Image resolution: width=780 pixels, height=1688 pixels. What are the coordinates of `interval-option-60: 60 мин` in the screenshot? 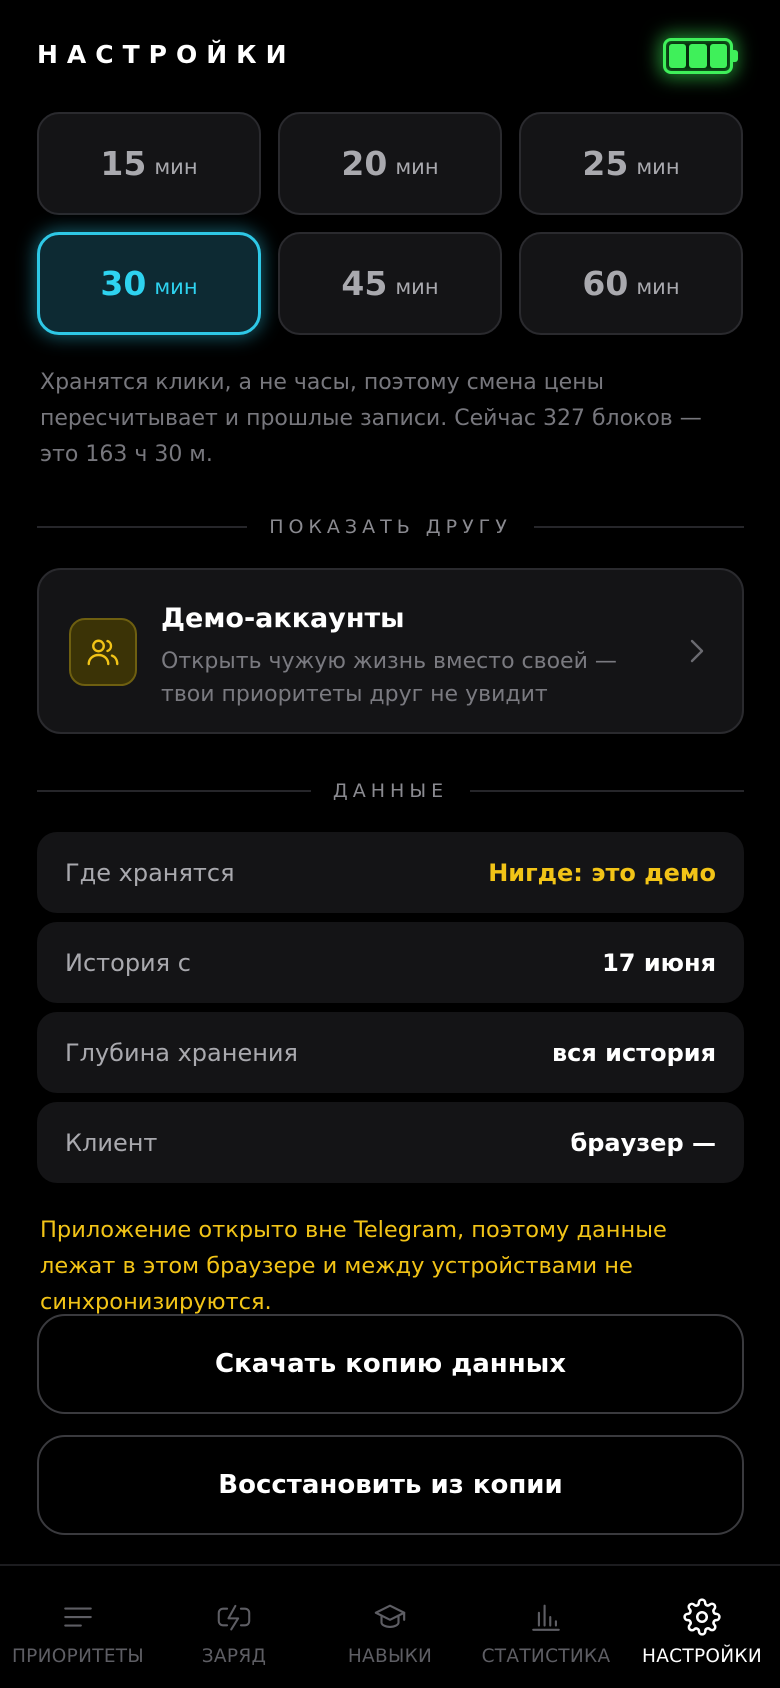 It's located at (631, 283).